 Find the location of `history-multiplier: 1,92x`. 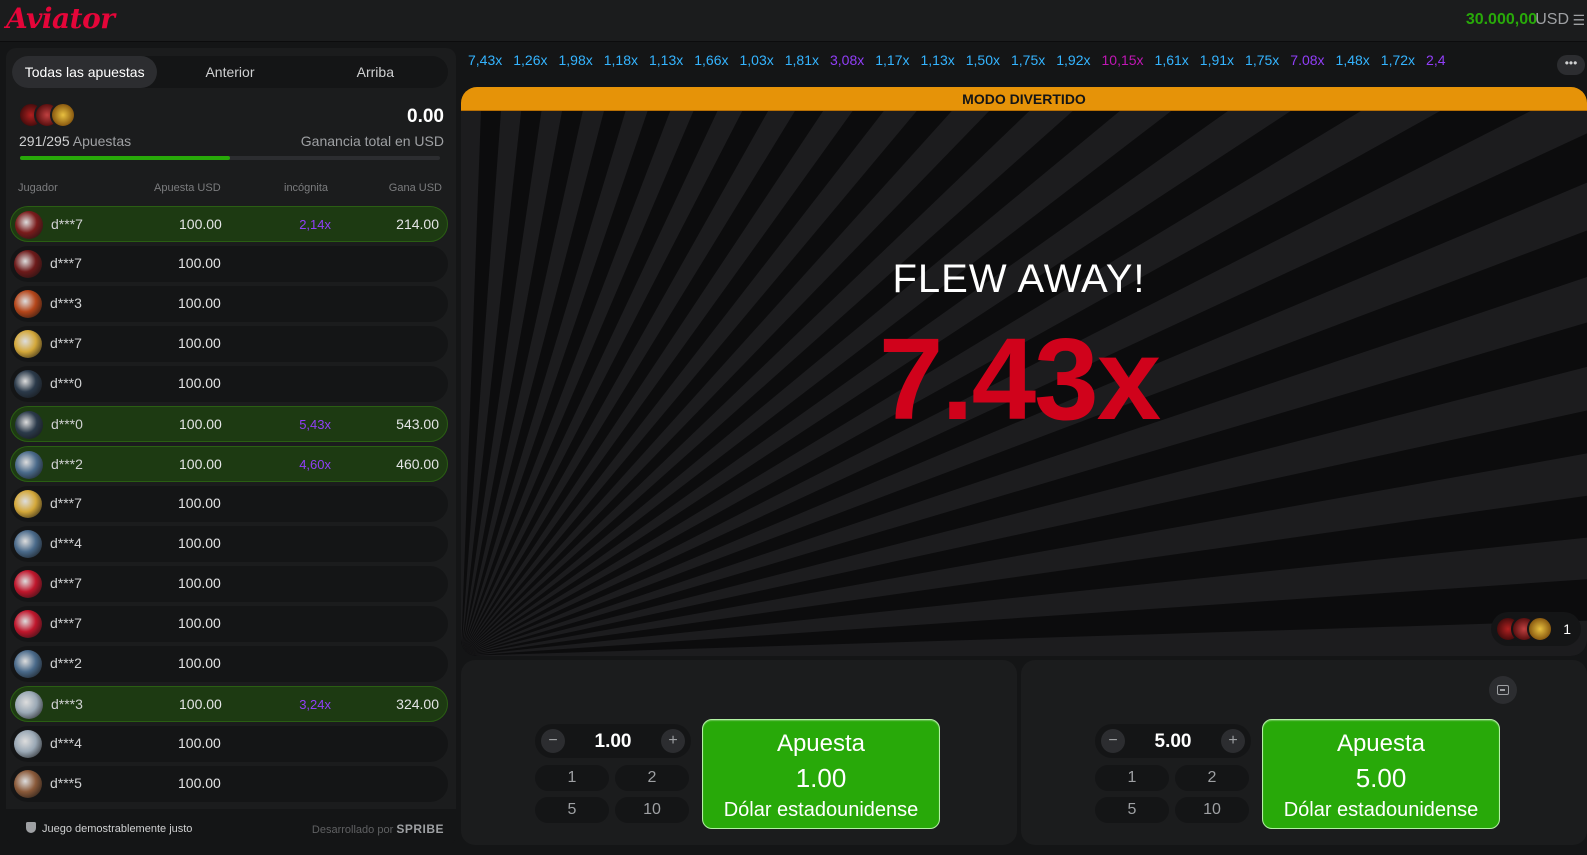

history-multiplier: 1,92x is located at coordinates (1073, 60).